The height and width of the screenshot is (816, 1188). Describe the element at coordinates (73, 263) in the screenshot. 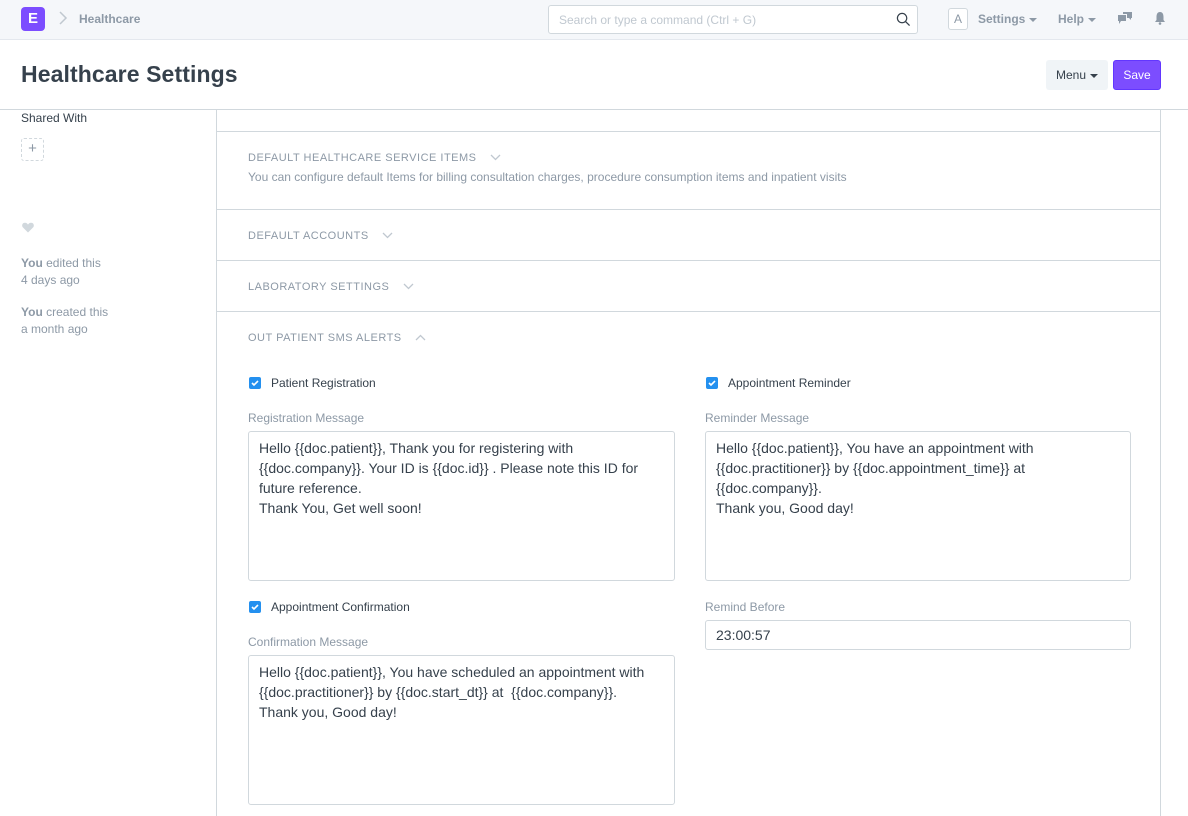

I see `activity-action: edited this` at that location.